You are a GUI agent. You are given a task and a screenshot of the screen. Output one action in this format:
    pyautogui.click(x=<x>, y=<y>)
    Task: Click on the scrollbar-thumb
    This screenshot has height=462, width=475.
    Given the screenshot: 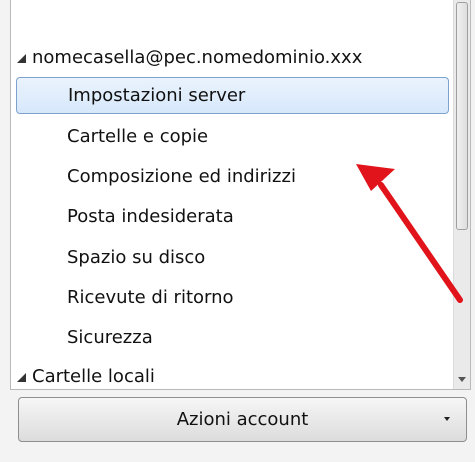 What is the action you would take?
    pyautogui.click(x=462, y=116)
    